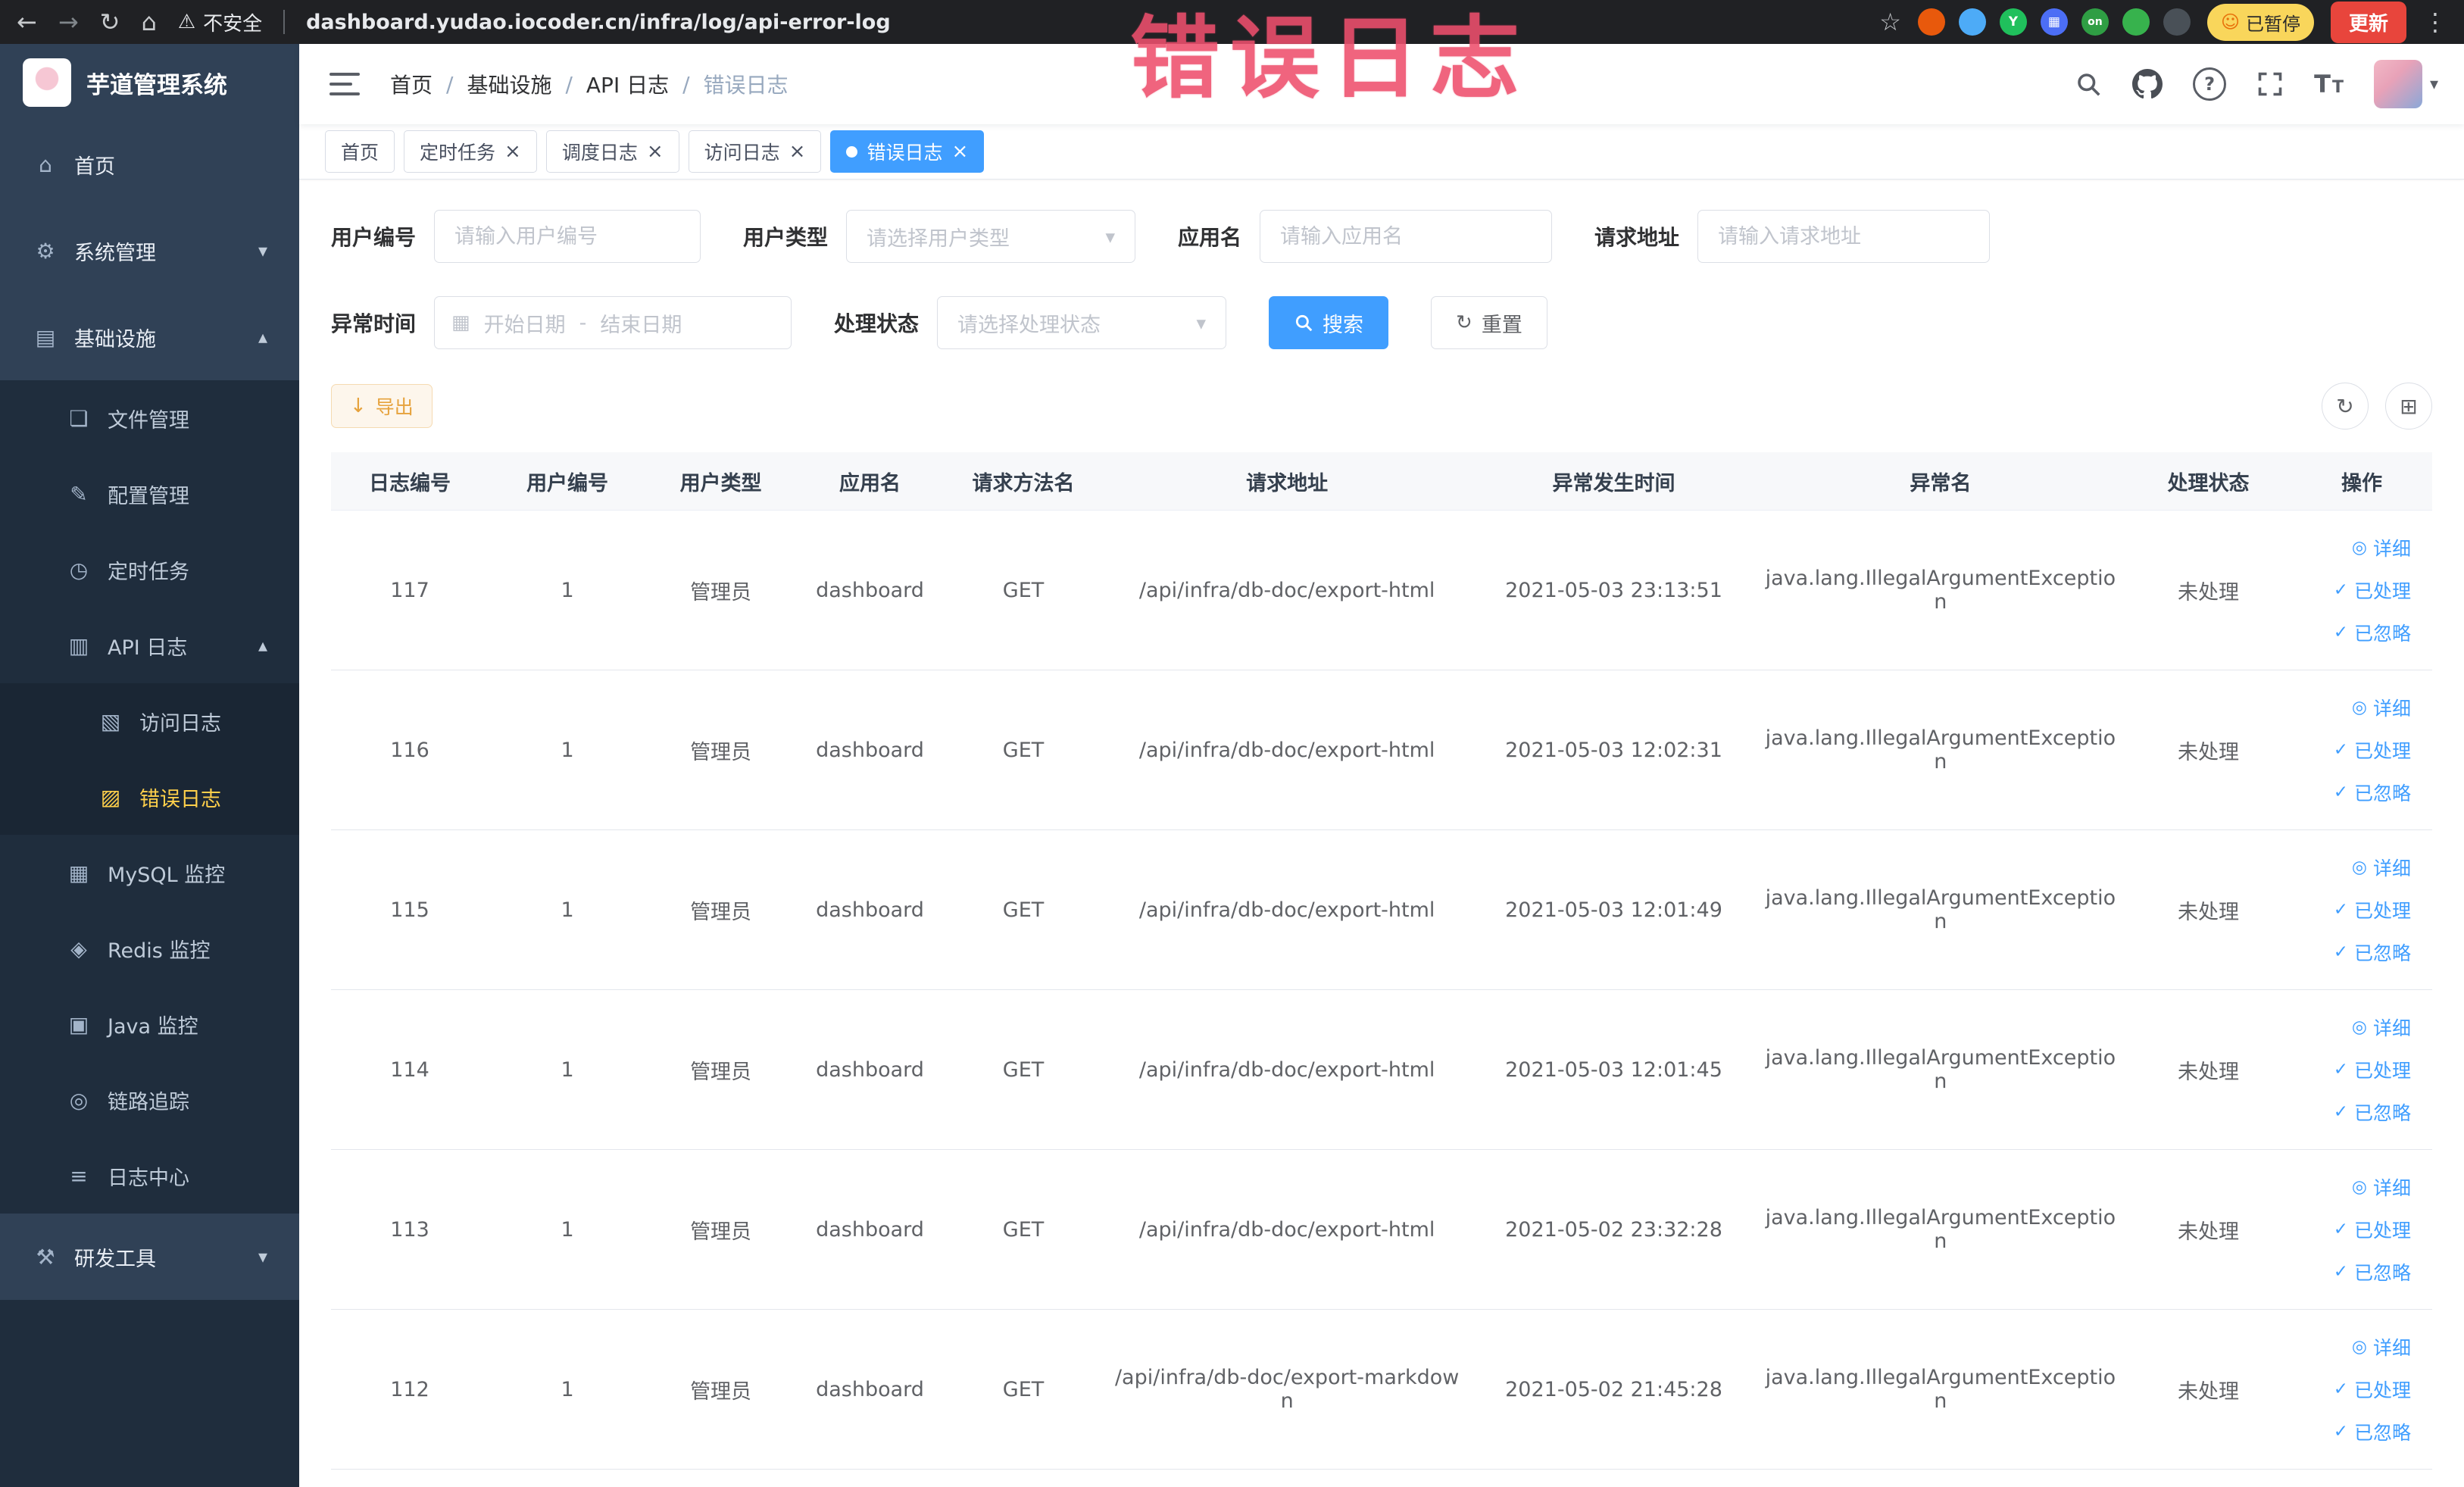  Describe the element at coordinates (110, 22) in the screenshot. I see `reload-icon: ↻` at that location.